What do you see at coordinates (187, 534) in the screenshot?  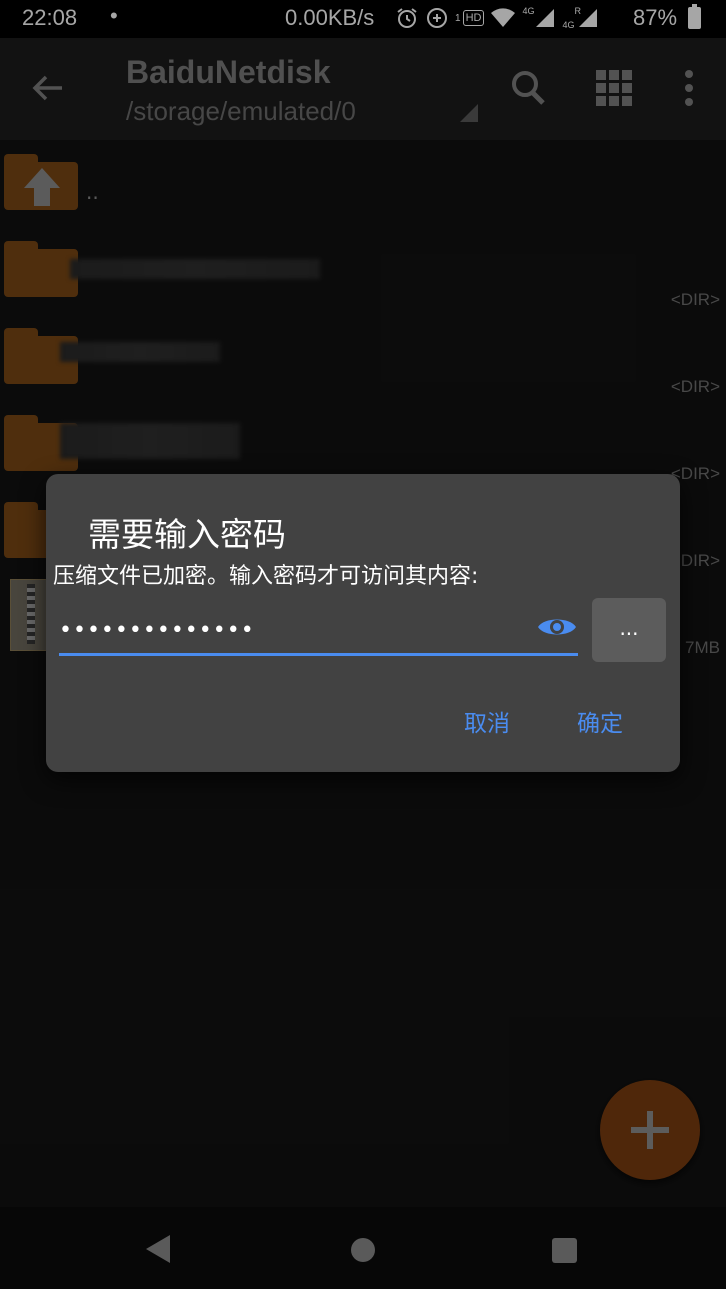 I see `dialog-title: 需要输入密码` at bounding box center [187, 534].